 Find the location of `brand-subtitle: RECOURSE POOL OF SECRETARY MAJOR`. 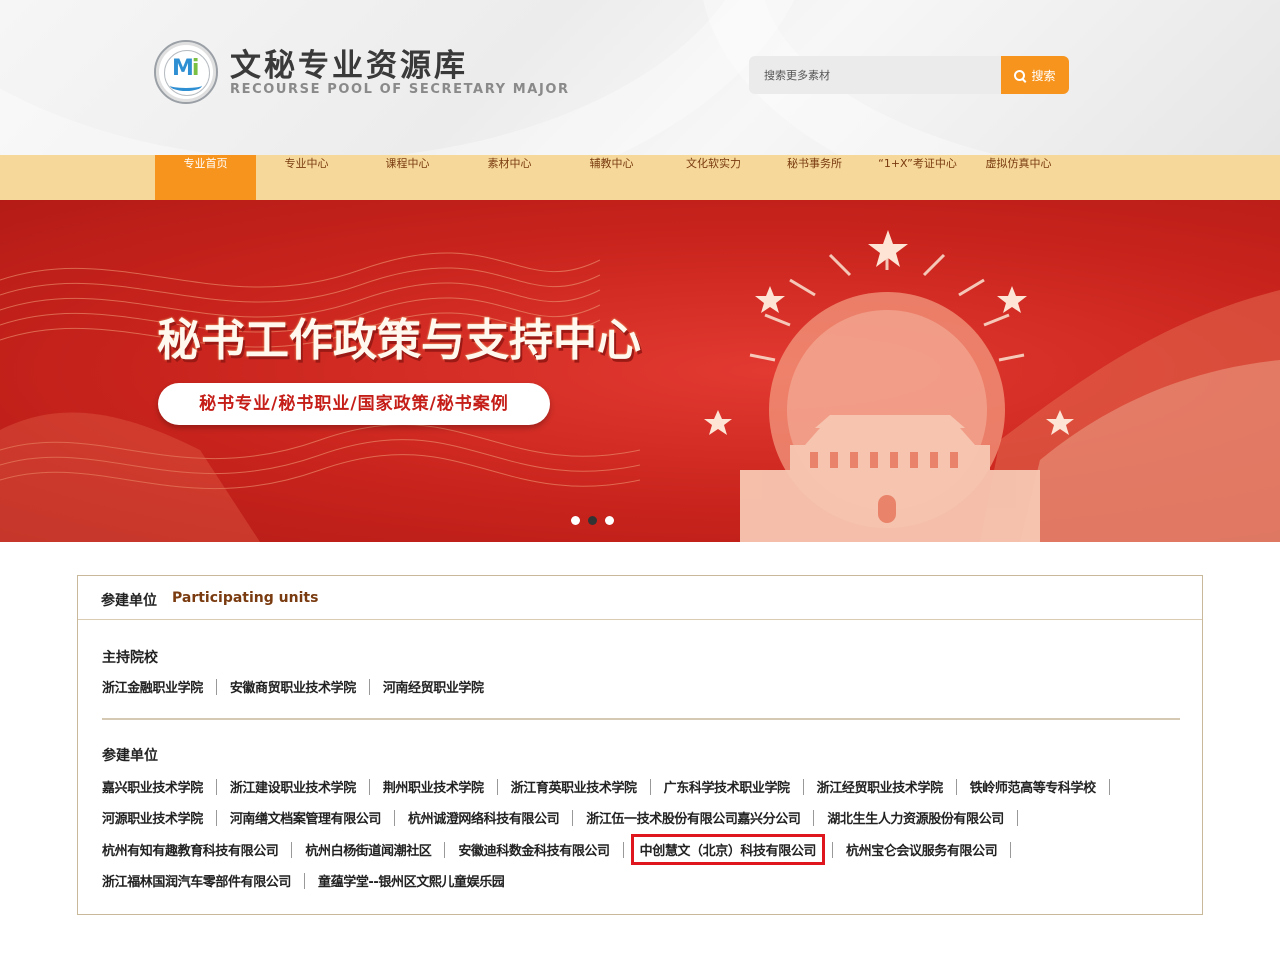

brand-subtitle: RECOURSE POOL OF SECRETARY MAJOR is located at coordinates (400, 89).